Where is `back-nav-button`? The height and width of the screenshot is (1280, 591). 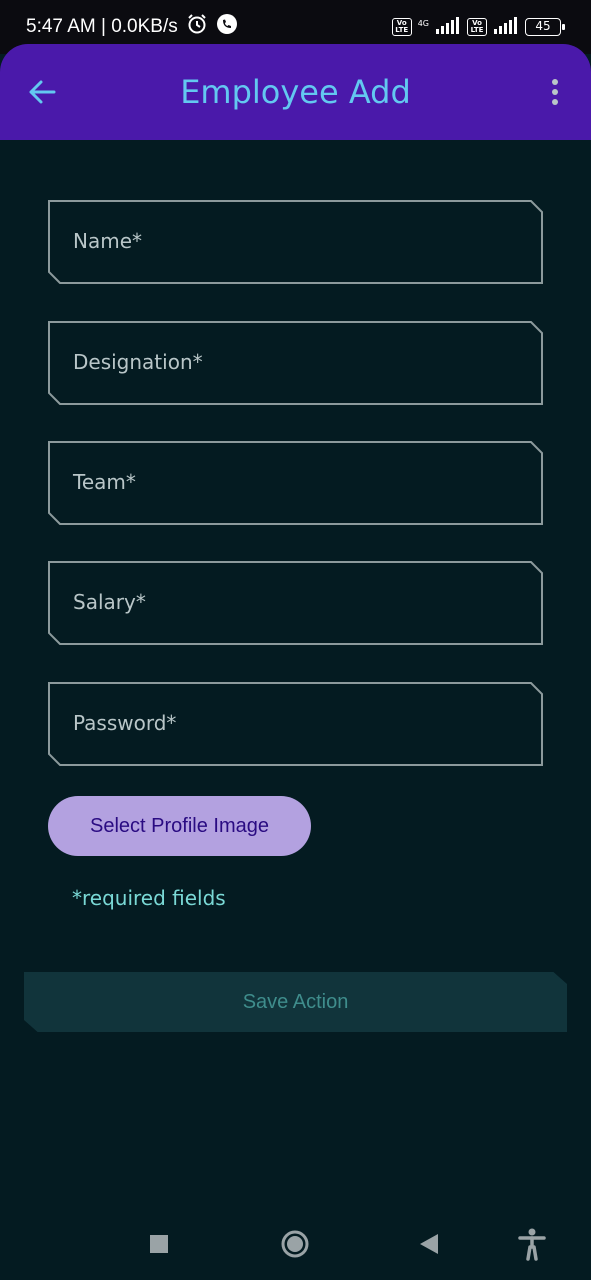 back-nav-button is located at coordinates (429, 1244).